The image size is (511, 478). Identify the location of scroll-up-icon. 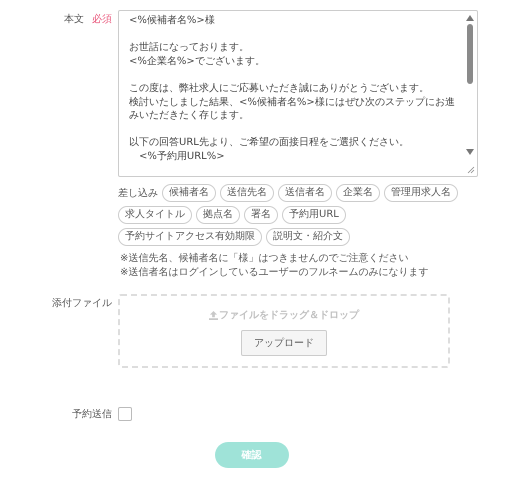
(470, 18).